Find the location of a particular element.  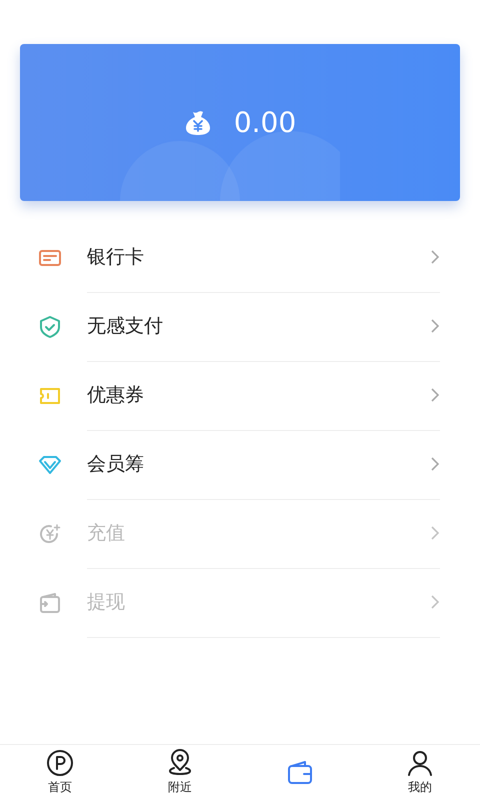

location-pin-icon is located at coordinates (180, 763).